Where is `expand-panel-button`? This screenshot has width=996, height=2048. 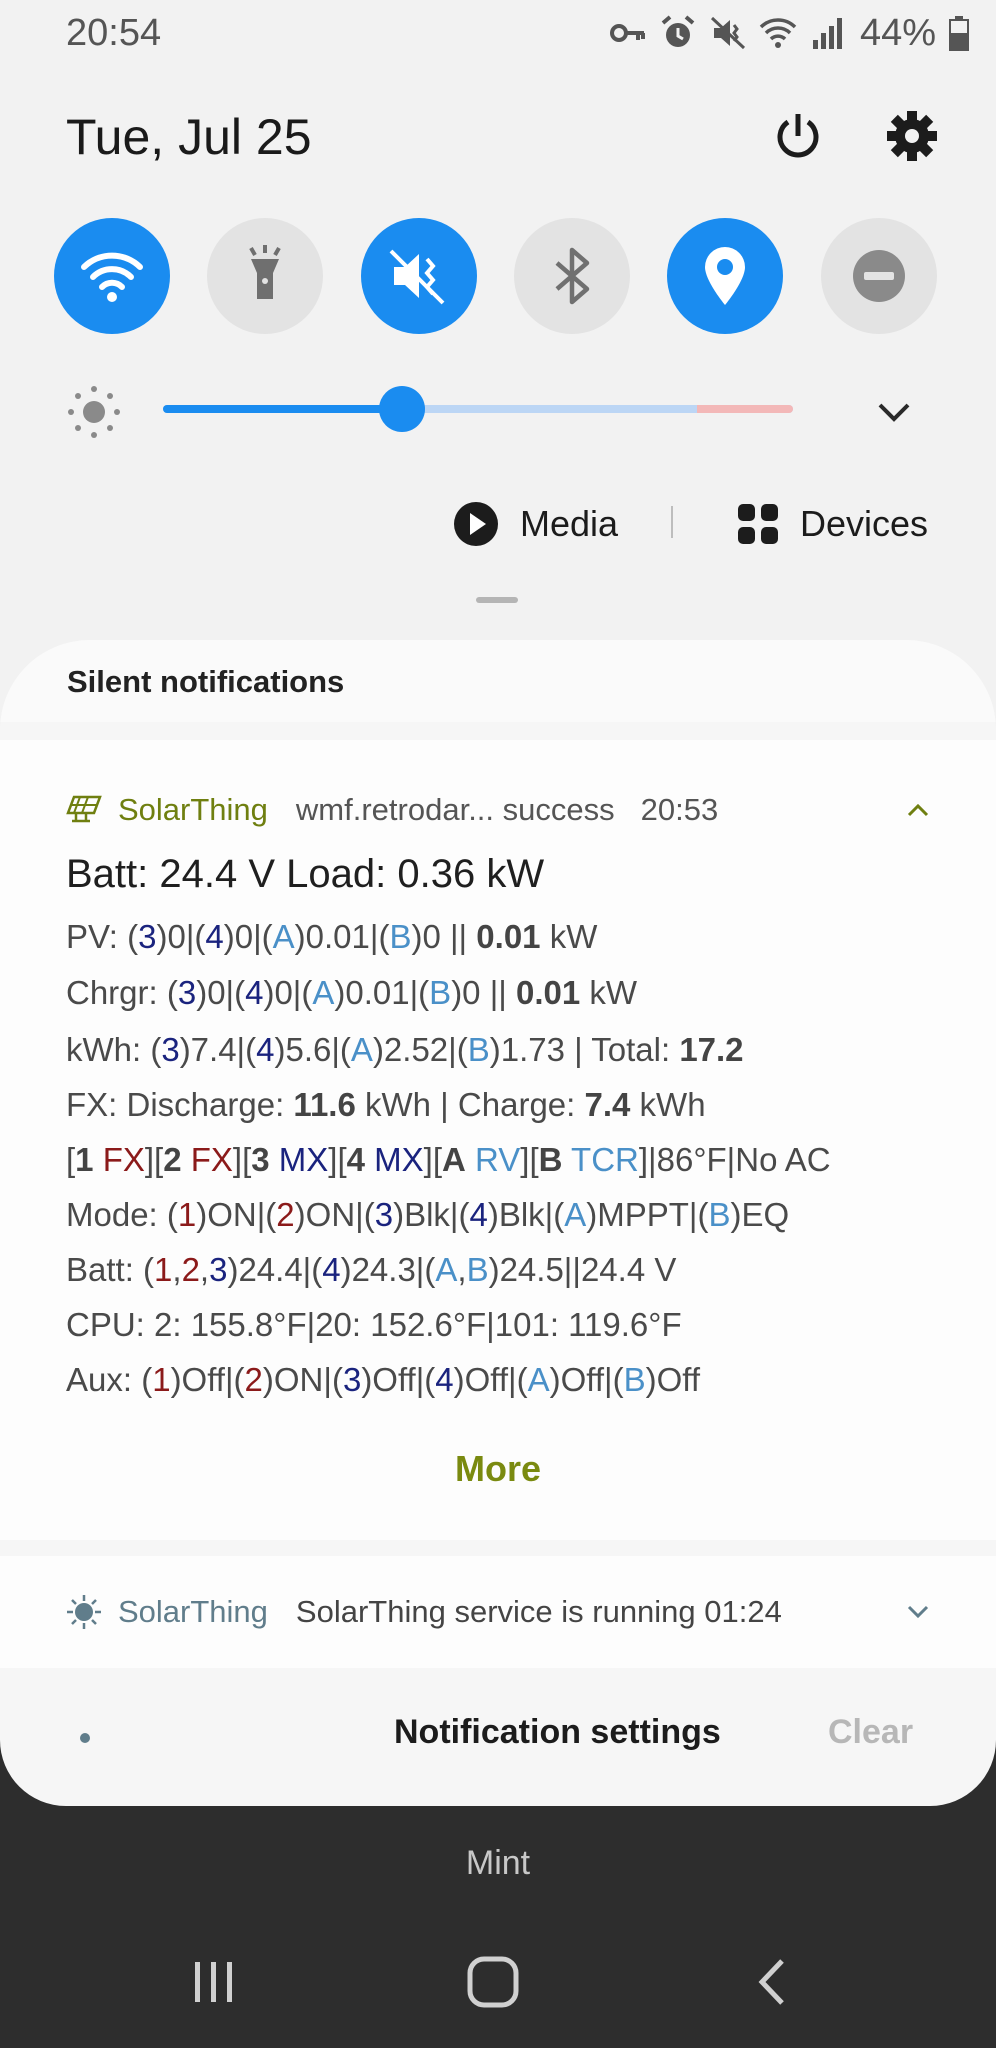 expand-panel-button is located at coordinates (894, 412).